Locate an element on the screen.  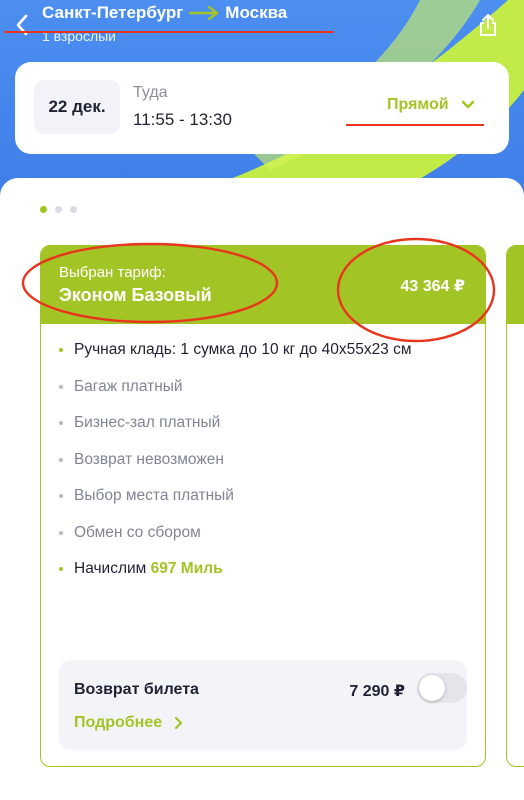
tariff-price: 43 364 ₽ is located at coordinates (432, 286).